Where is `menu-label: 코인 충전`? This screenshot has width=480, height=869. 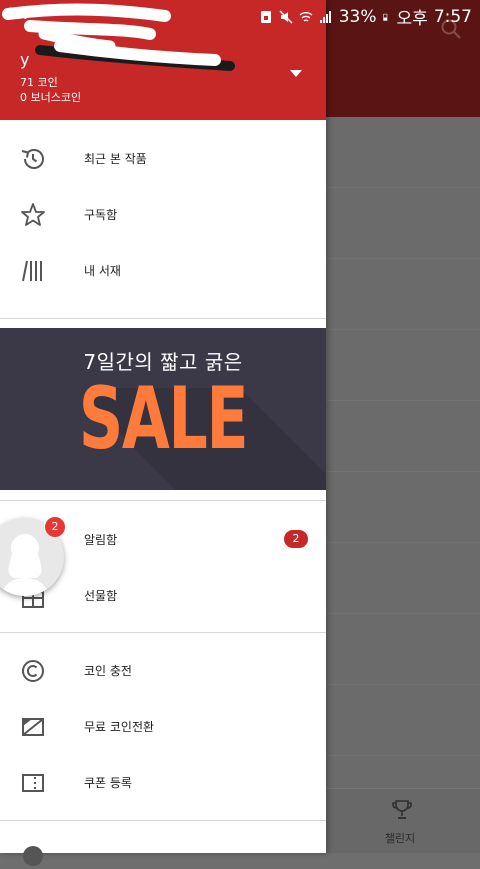 menu-label: 코인 충전 is located at coordinates (108, 671).